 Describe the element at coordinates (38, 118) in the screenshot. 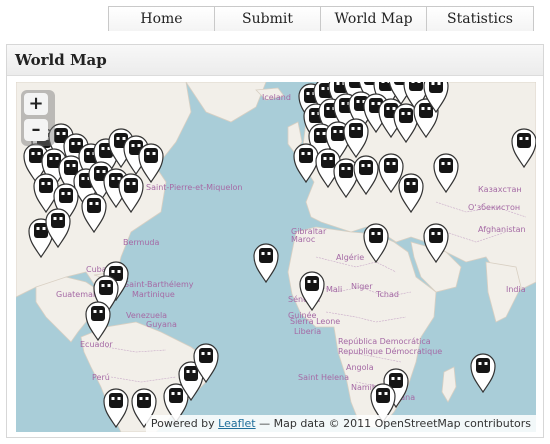

I see `zoom-control: + –` at that location.